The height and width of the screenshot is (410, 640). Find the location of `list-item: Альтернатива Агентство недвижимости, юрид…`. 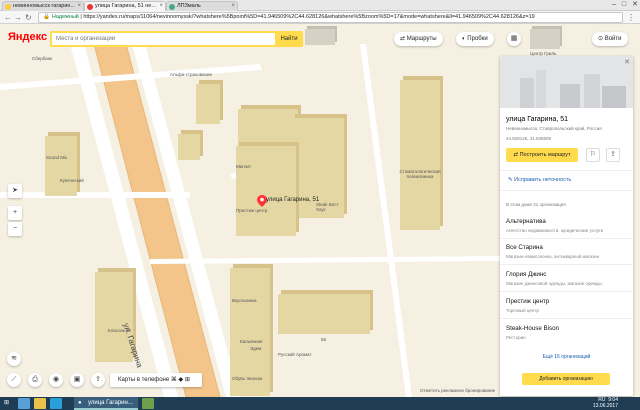

list-item: Альтернатива Агентство недвижимости, юрид… is located at coordinates (568, 225).